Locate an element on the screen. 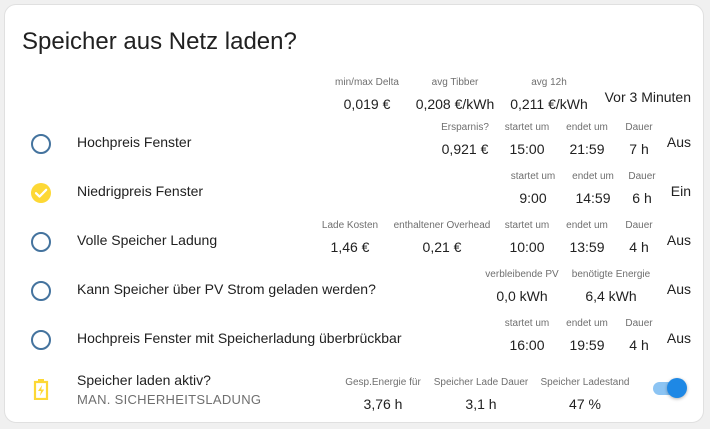  attr-dauer: Dauer 6 h is located at coordinates (642, 189).